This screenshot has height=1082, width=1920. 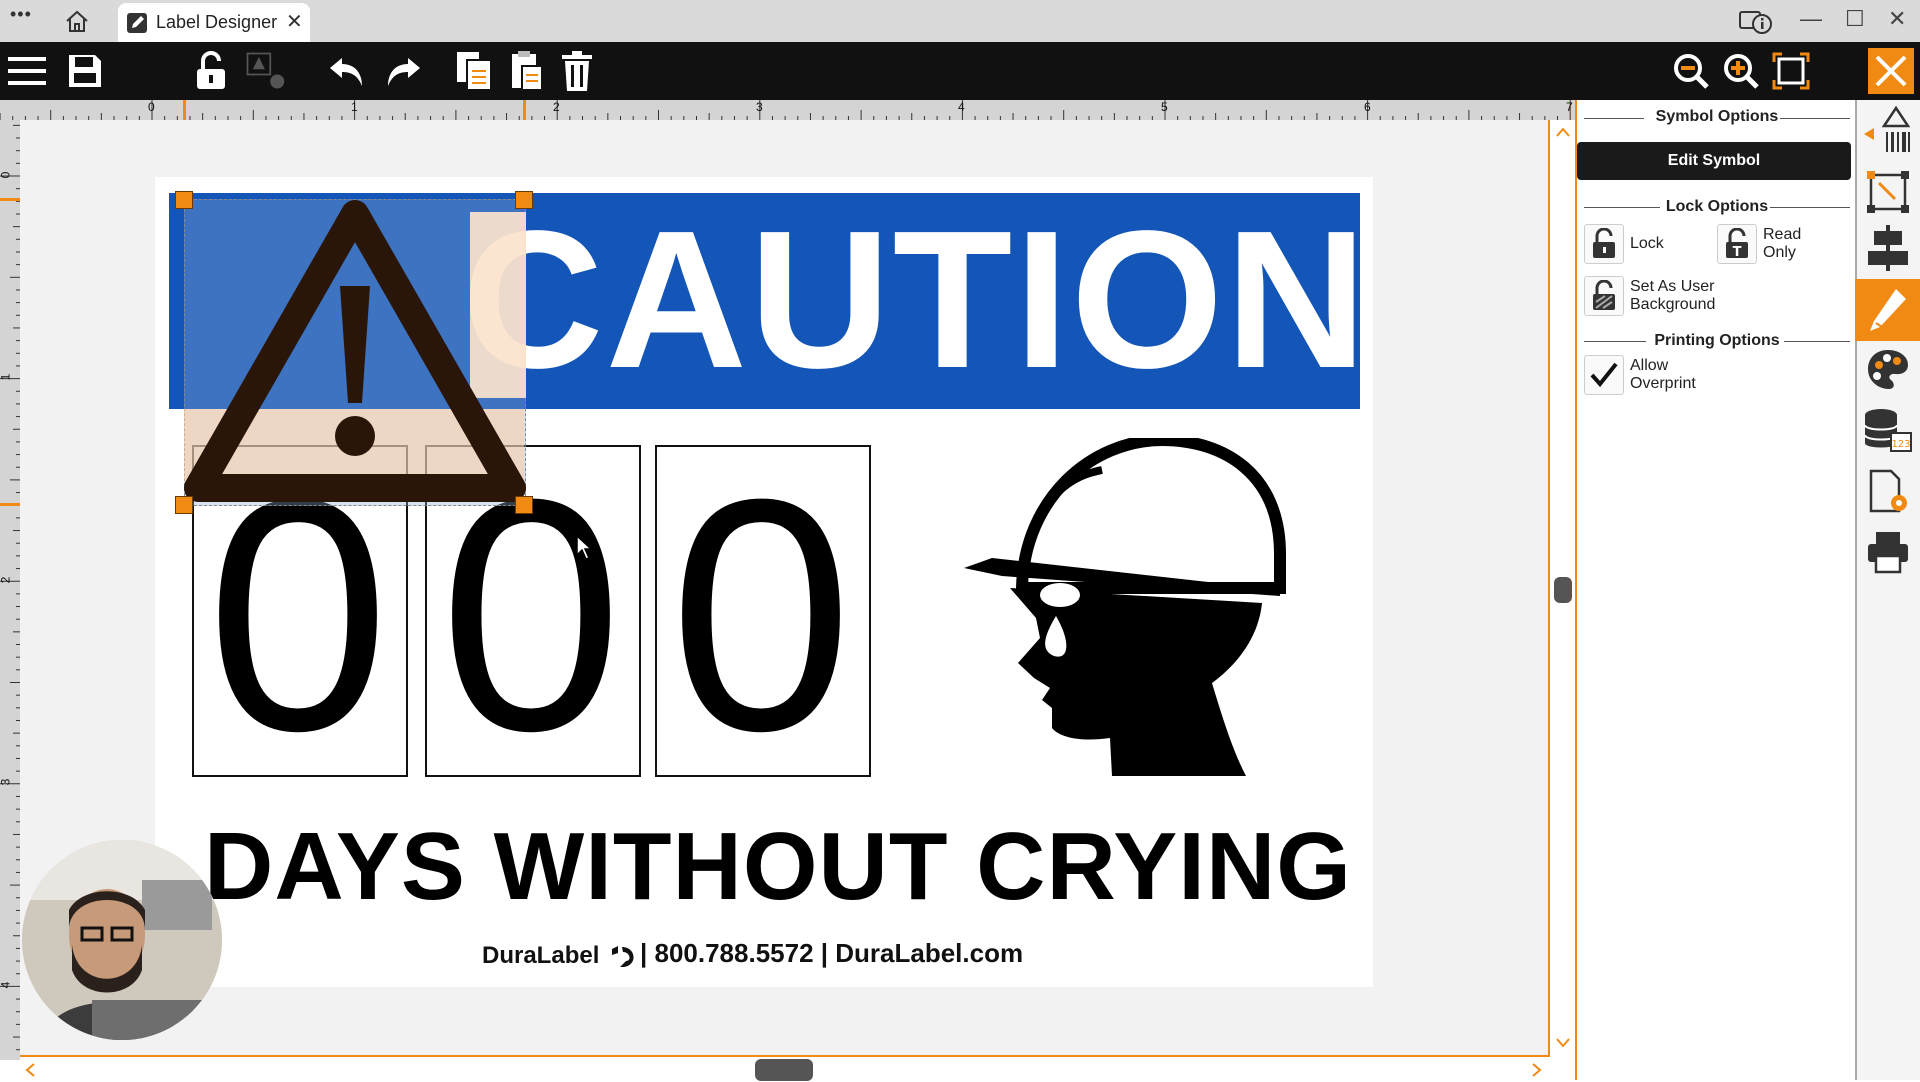 I want to click on horizontal-scroll-thumb, so click(x=784, y=1070).